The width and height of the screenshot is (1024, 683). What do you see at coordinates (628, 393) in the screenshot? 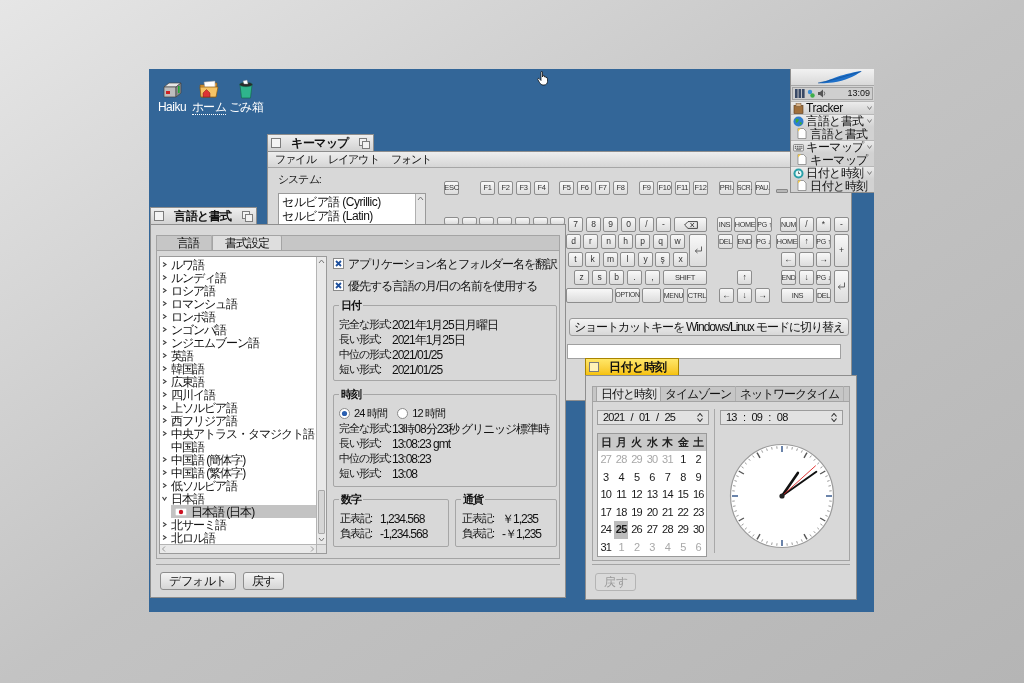
I see `tab: 日付と時刻` at bounding box center [628, 393].